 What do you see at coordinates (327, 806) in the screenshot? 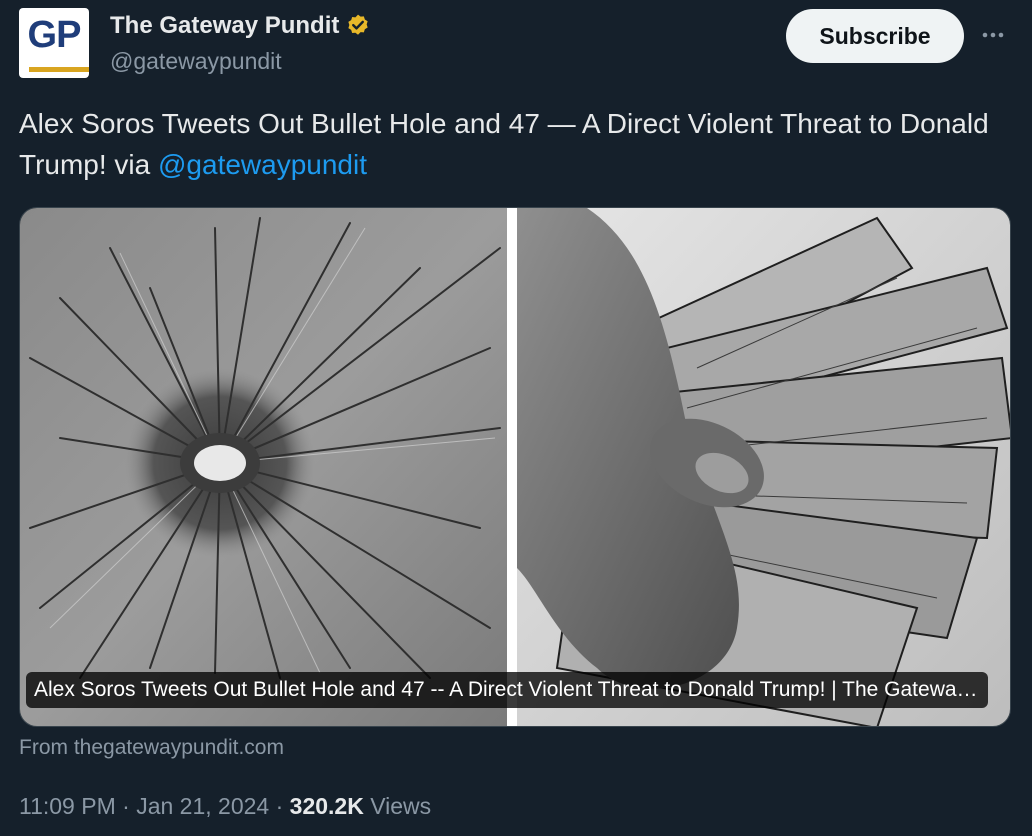
I see `views-count: 320.2K` at bounding box center [327, 806].